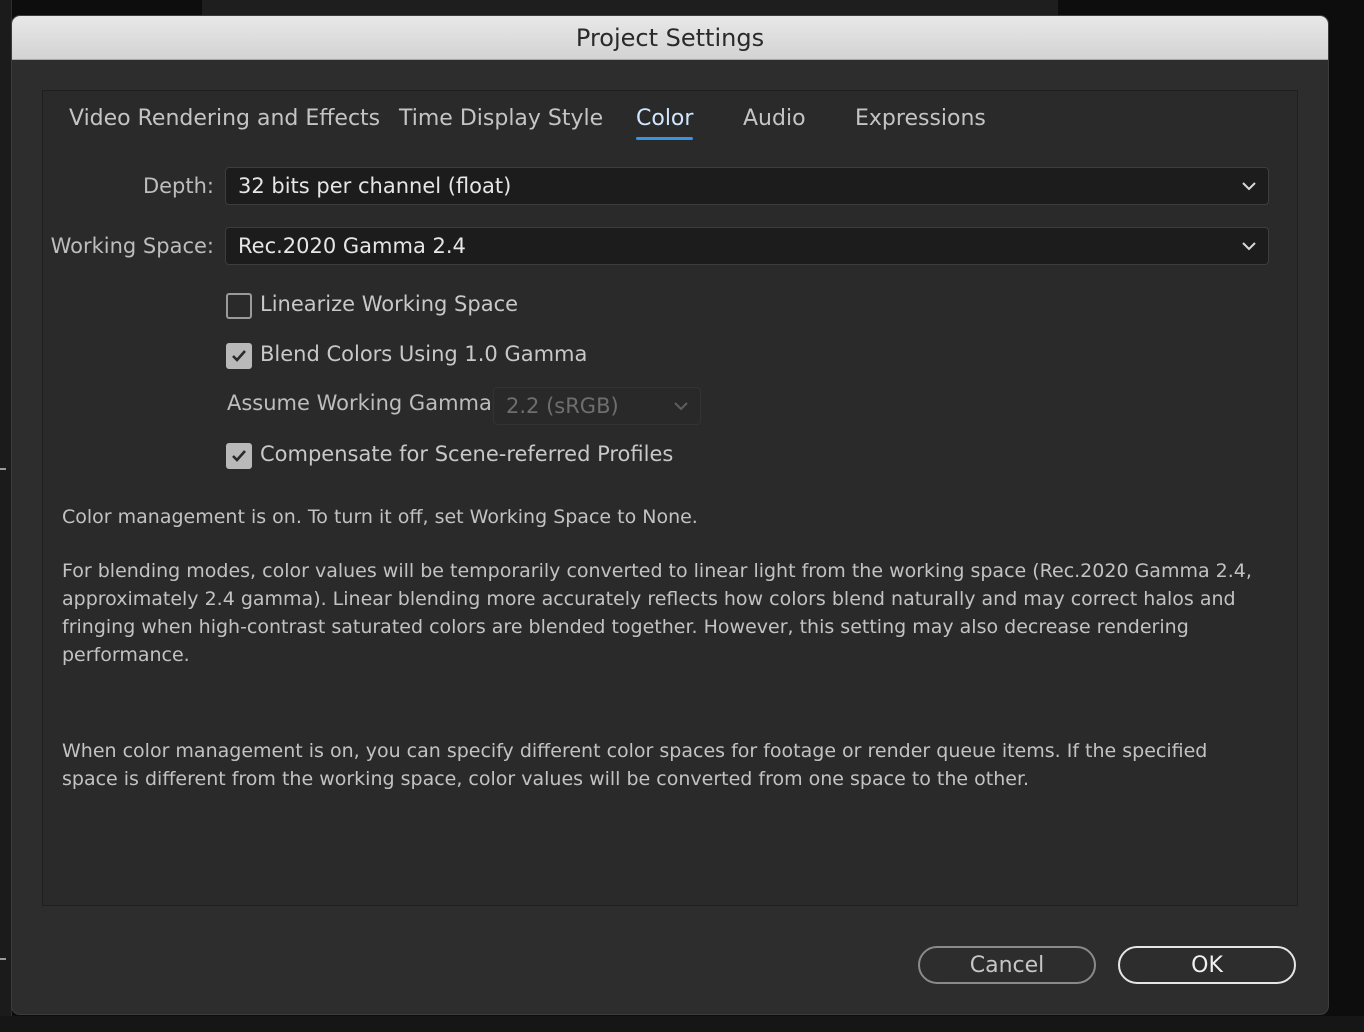  I want to click on color-bar-blue, so click(1346, 692).